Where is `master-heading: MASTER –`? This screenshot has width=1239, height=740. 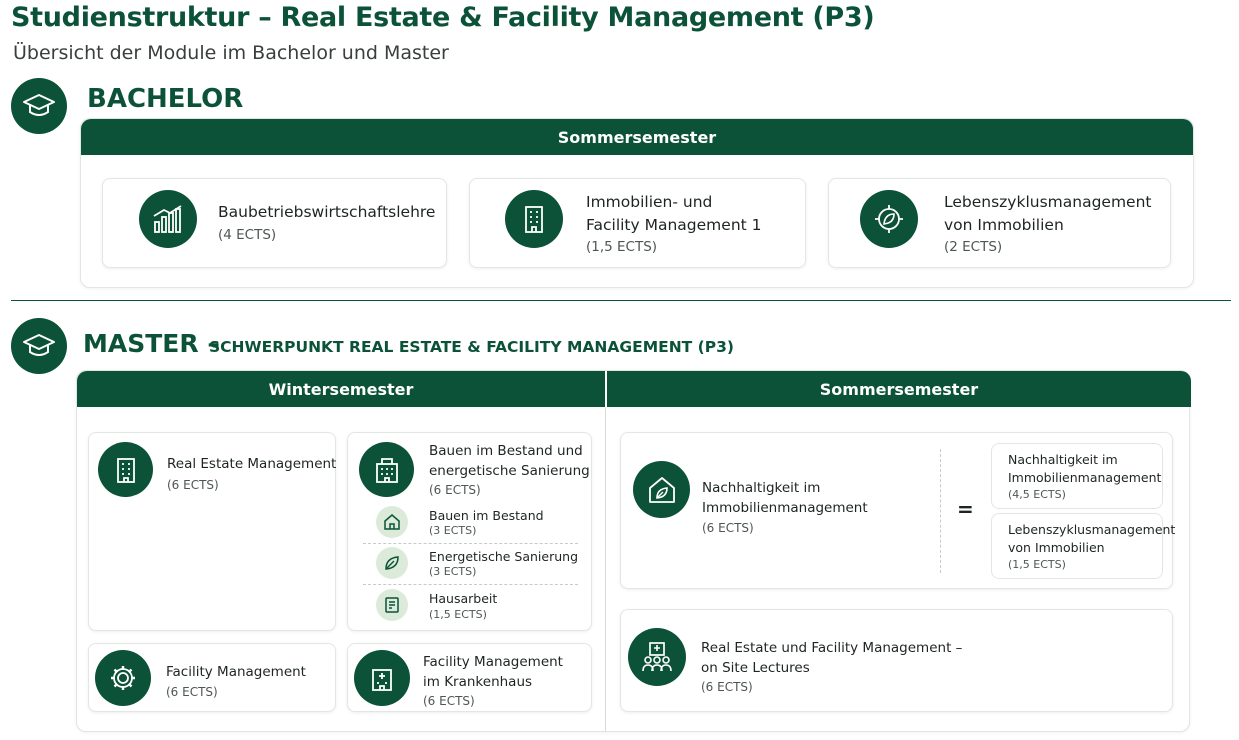 master-heading: MASTER – is located at coordinates (151, 343).